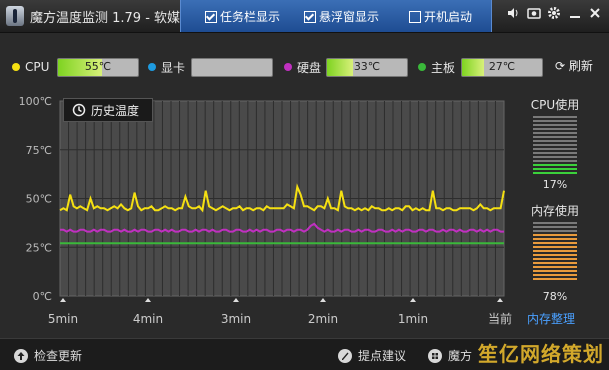 This screenshot has width=609, height=370. What do you see at coordinates (79, 110) in the screenshot?
I see `clock-icon` at bounding box center [79, 110].